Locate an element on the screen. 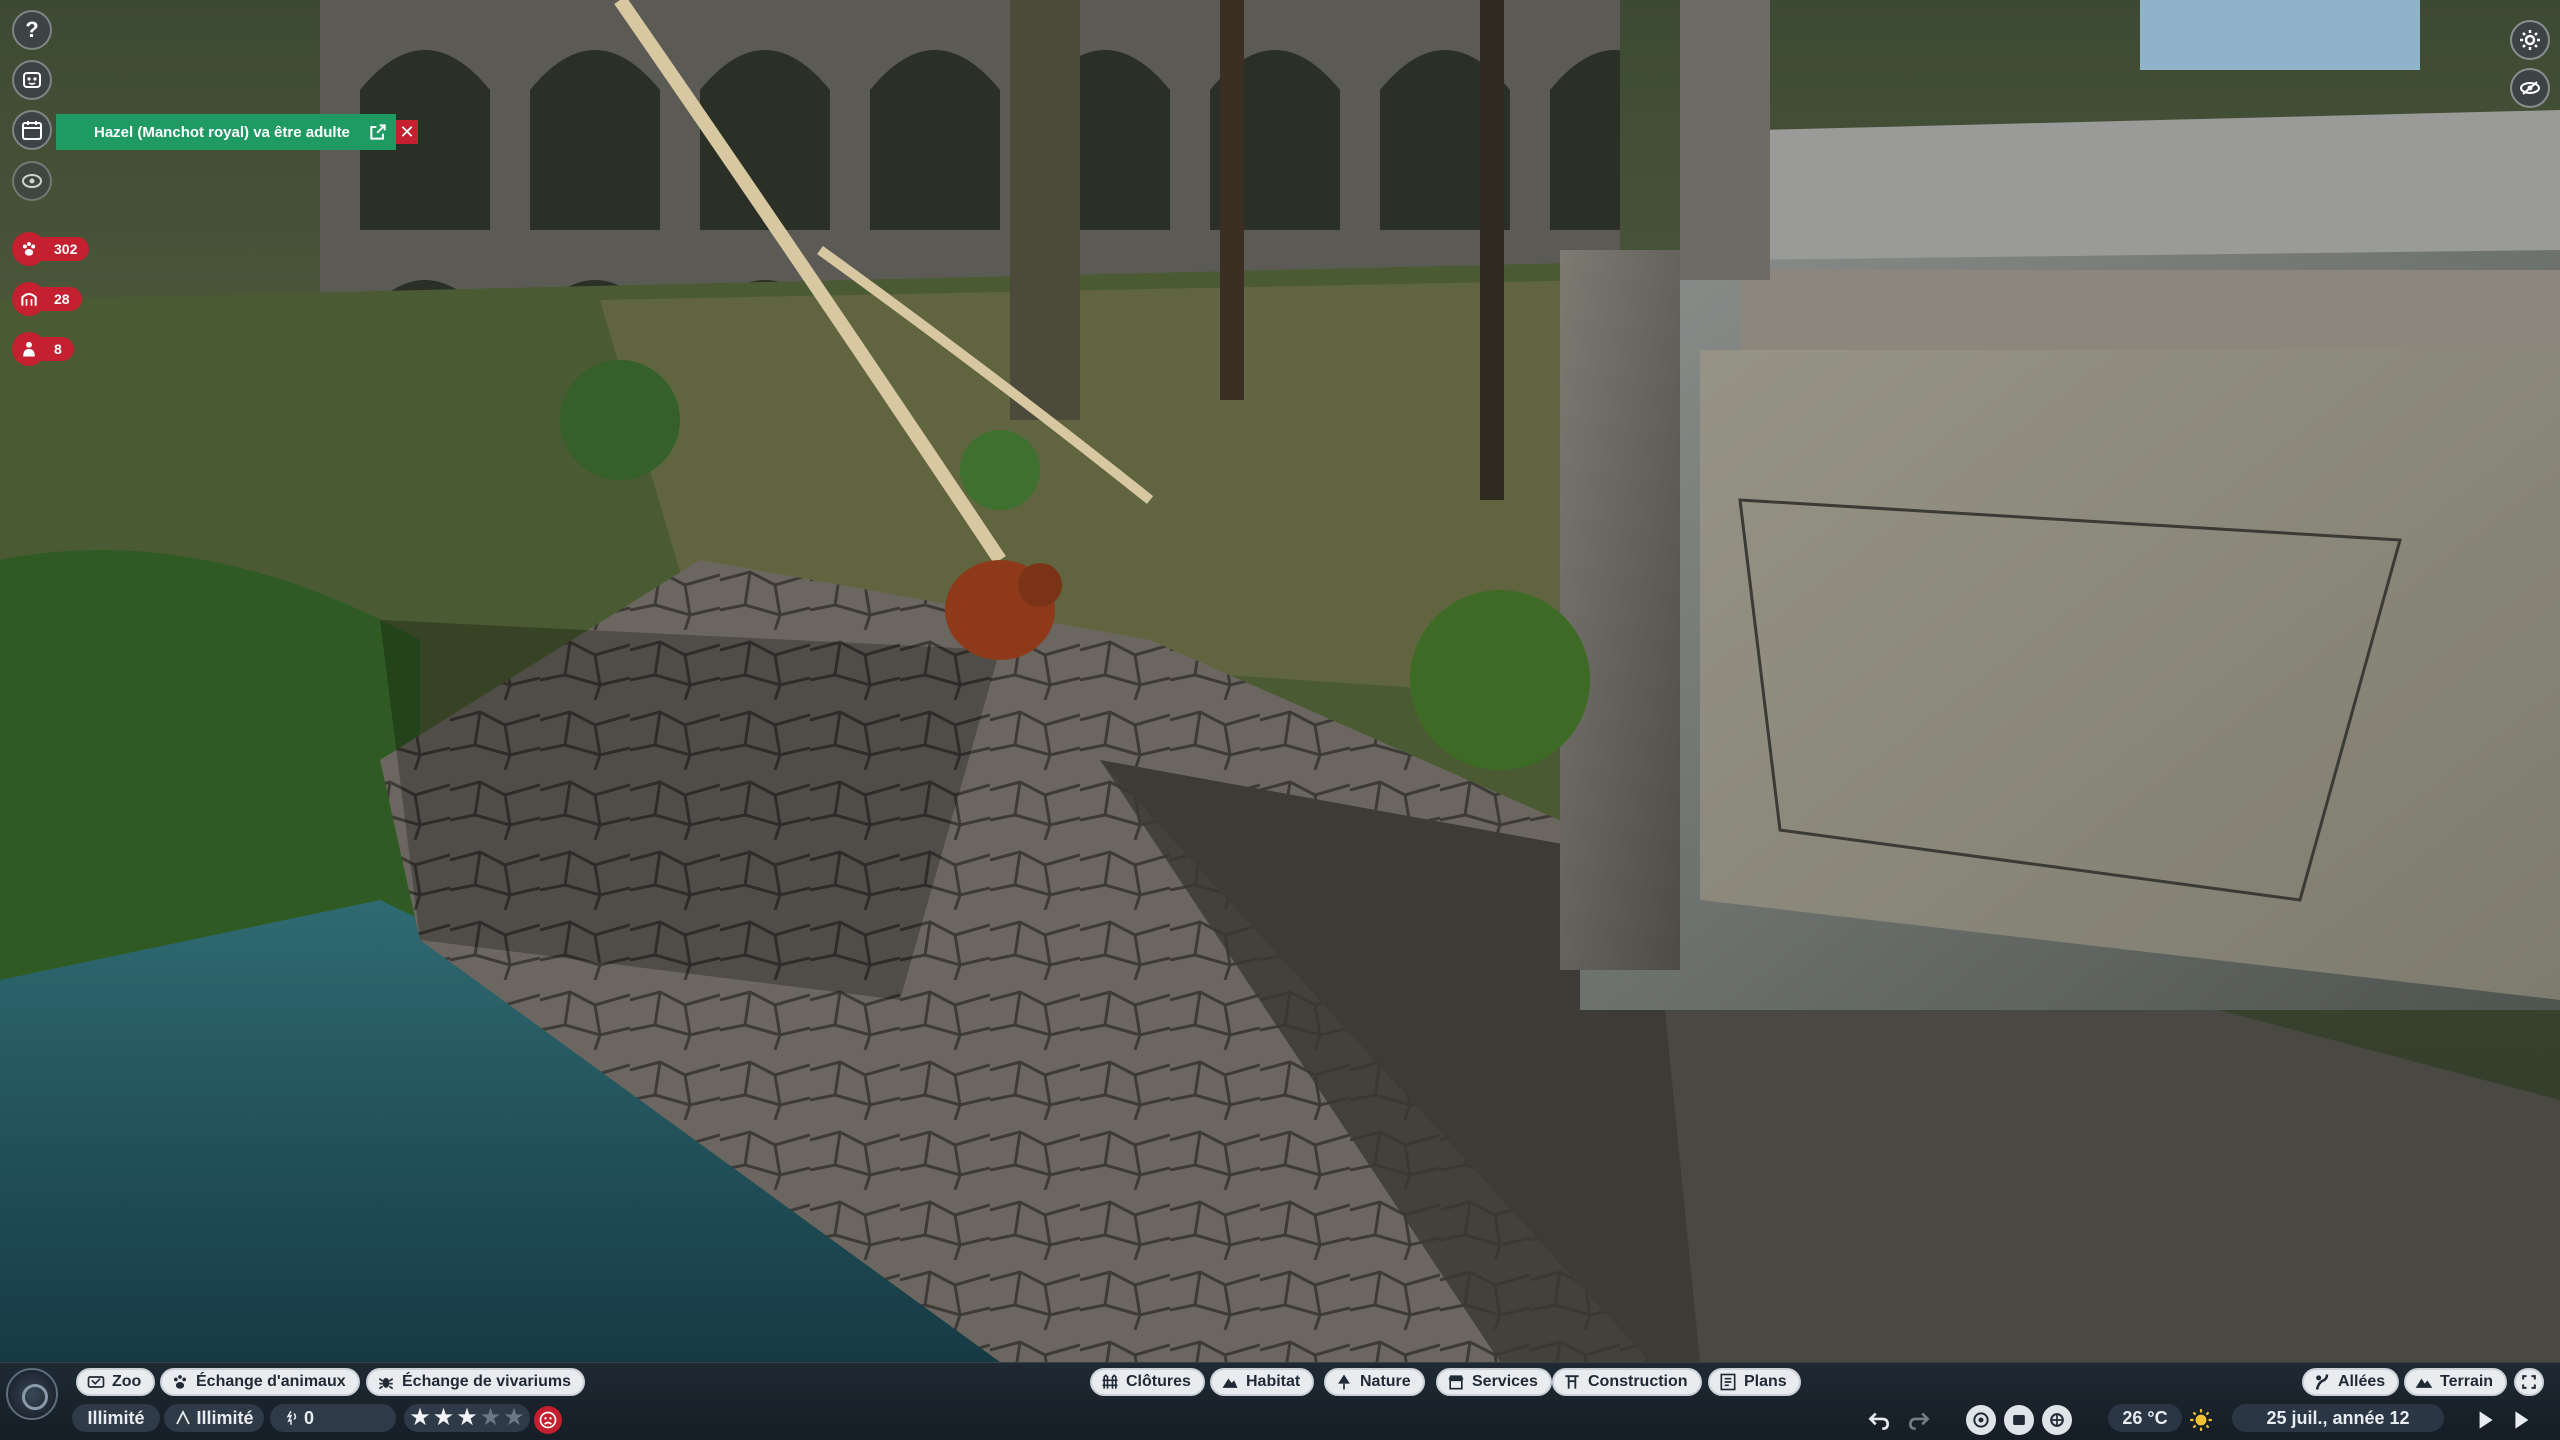 This screenshot has height=1440, width=2560. tab-paths-label: Allées is located at coordinates (2362, 1381).